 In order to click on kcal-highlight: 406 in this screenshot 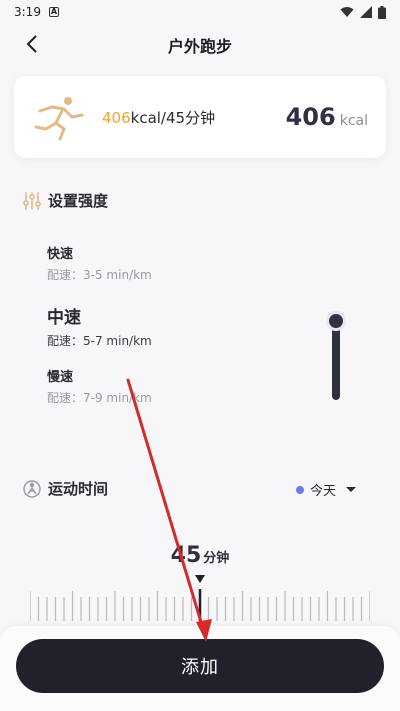, I will do `click(116, 117)`.